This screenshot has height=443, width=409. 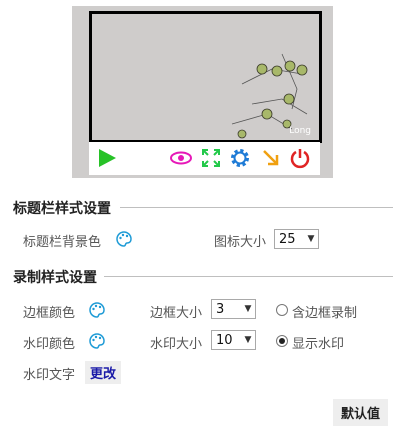 I want to click on border-size-select: 3 ▼, so click(x=233, y=309).